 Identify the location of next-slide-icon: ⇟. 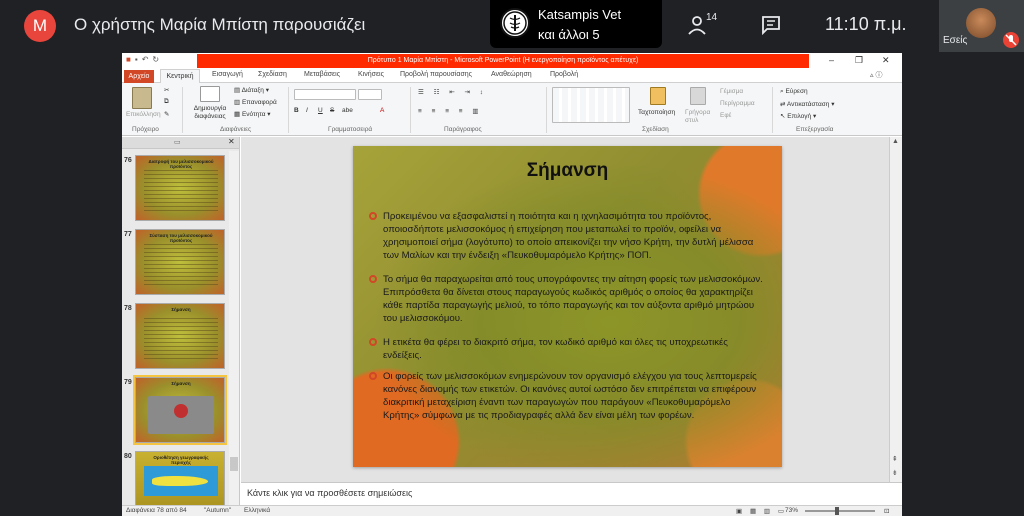
(895, 473).